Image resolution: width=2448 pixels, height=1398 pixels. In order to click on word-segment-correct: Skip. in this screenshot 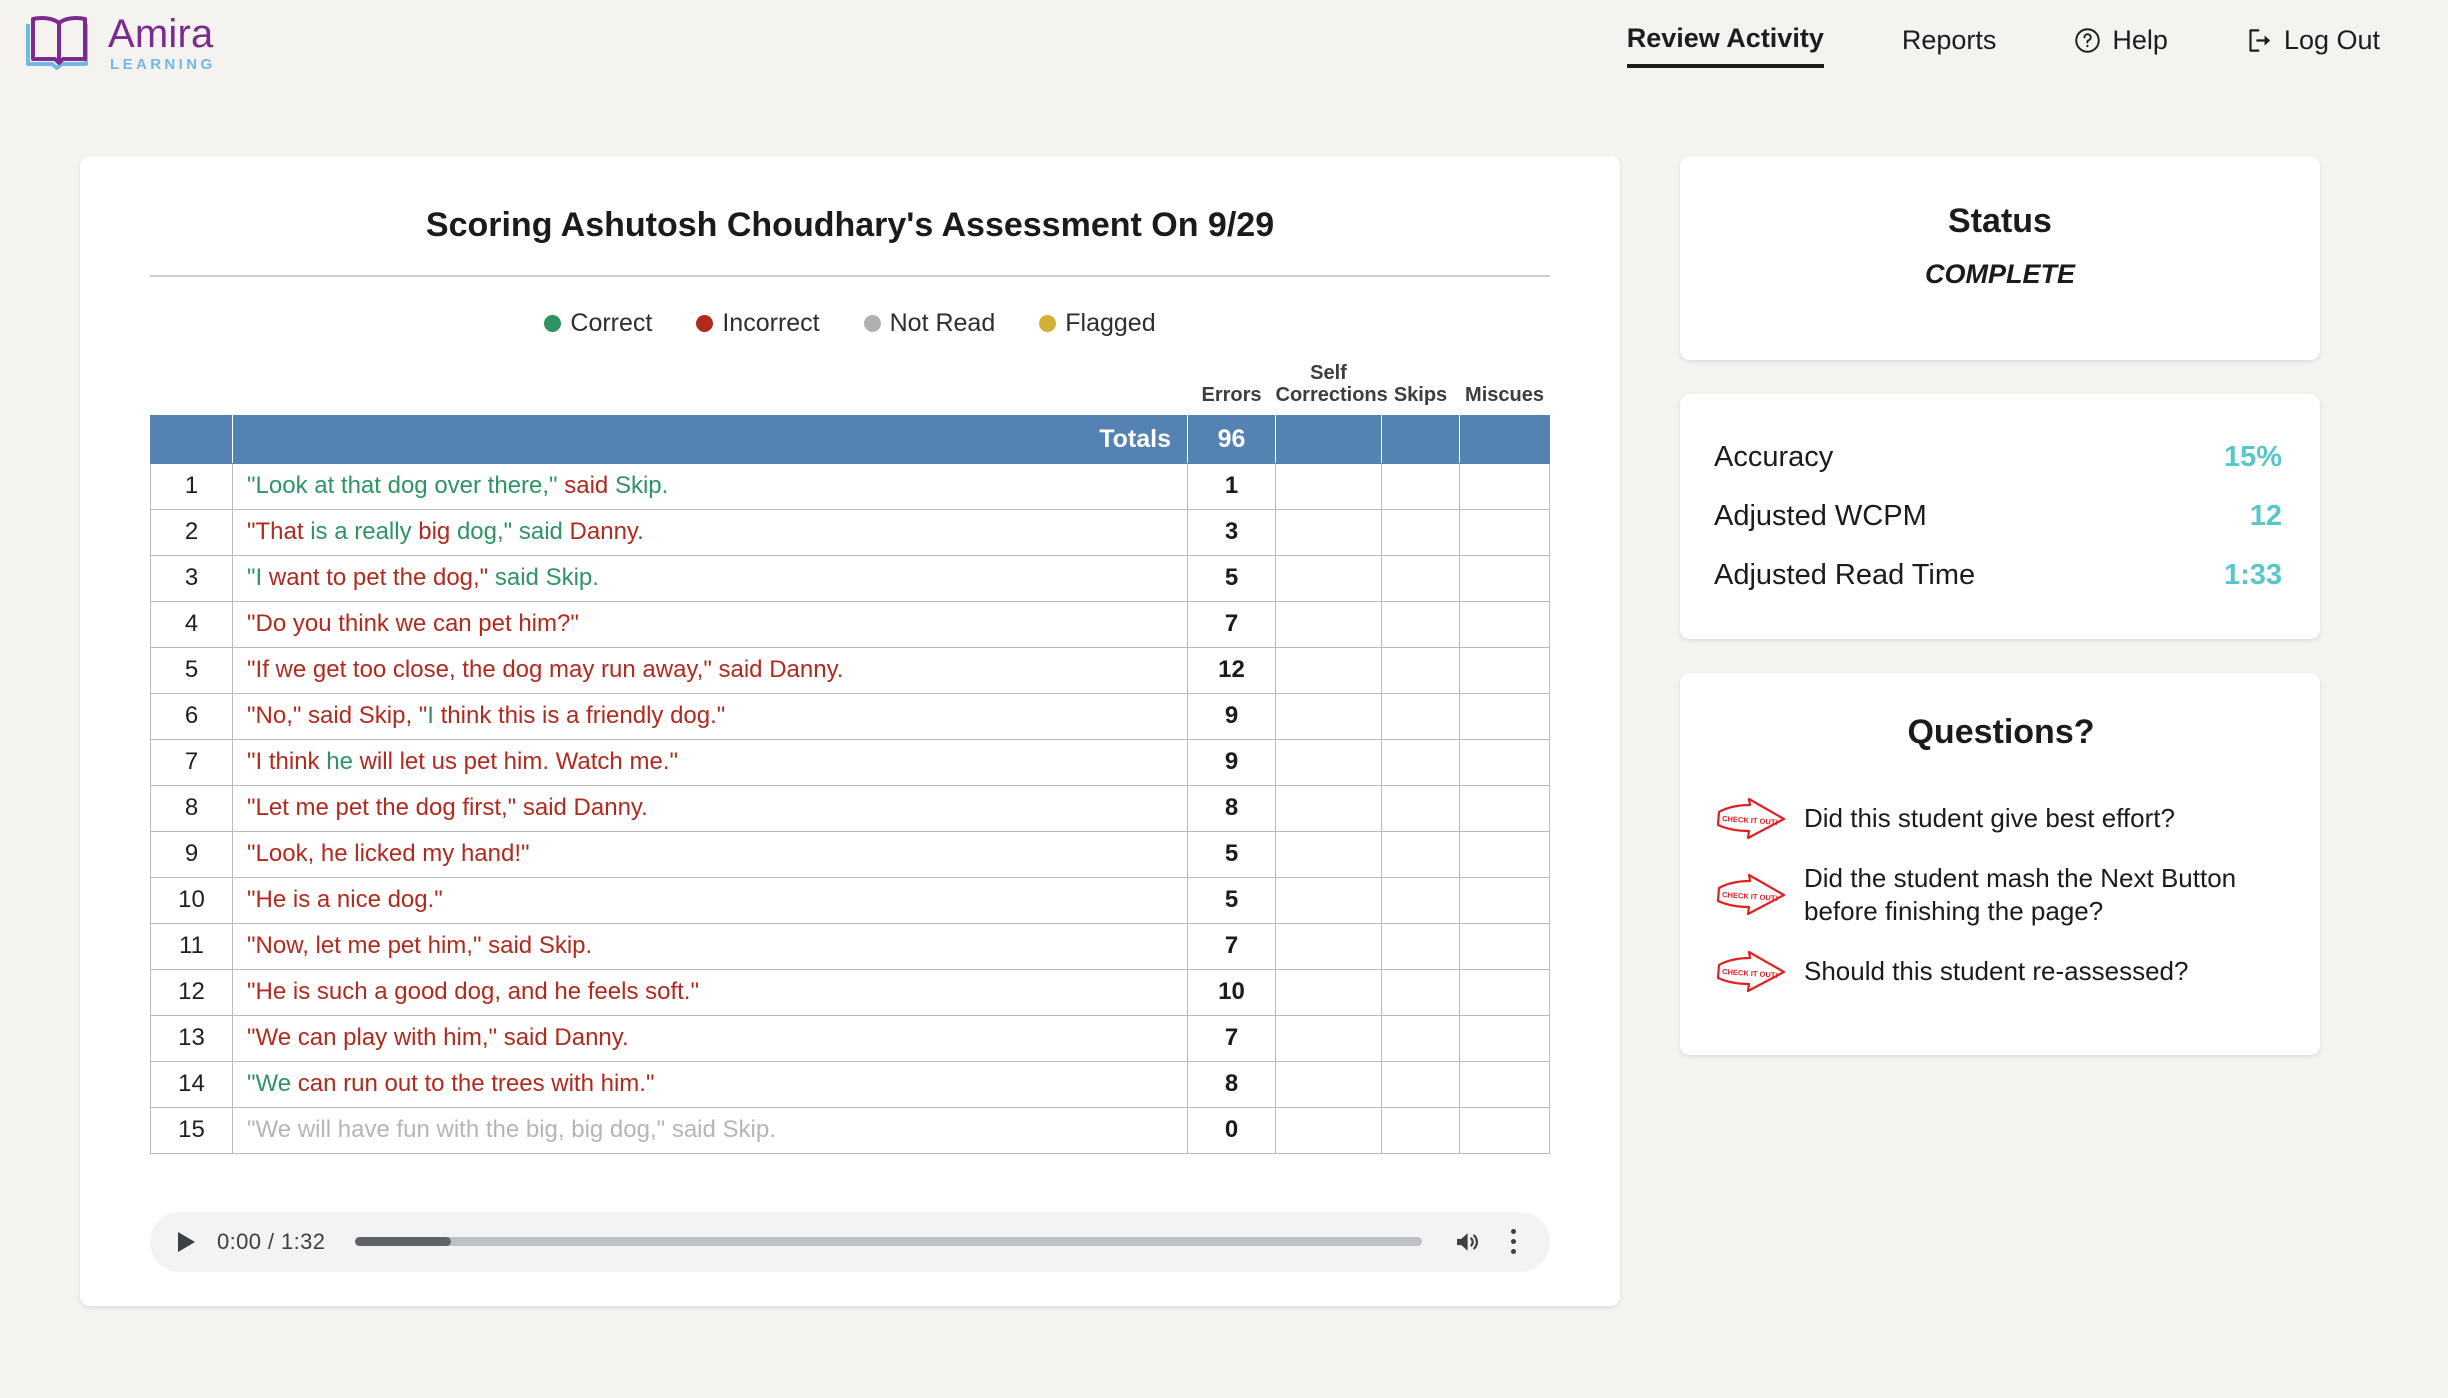, I will do `click(638, 485)`.